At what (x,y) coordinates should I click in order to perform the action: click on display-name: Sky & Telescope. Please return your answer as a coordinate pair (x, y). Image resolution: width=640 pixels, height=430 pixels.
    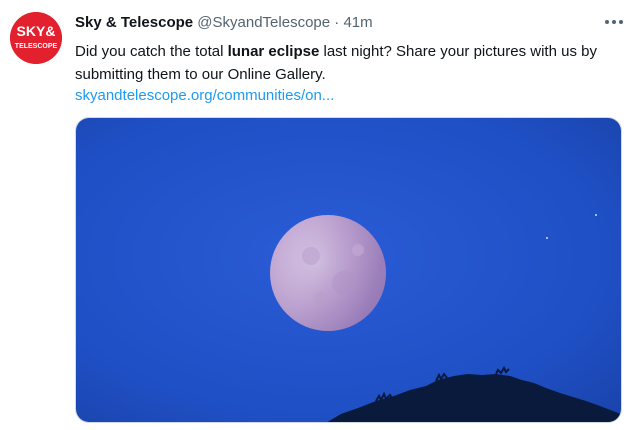
    Looking at the image, I should click on (134, 22).